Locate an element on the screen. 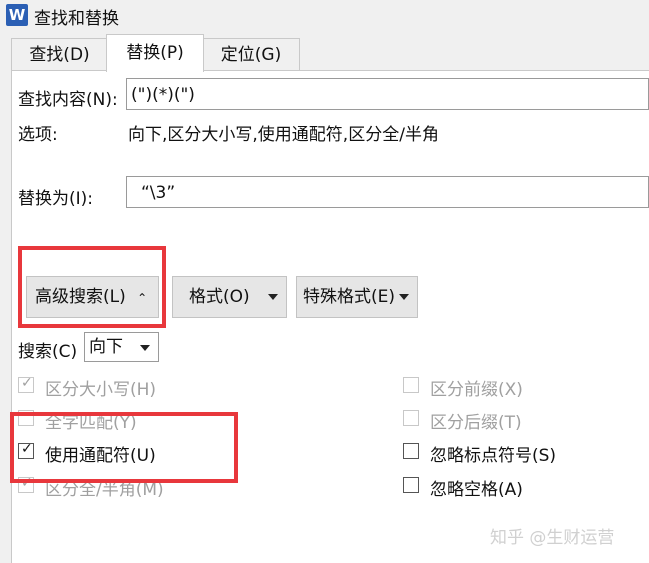 The image size is (649, 563). options-value: 向下,区分大小写,使用通配符,区分全/半角 is located at coordinates (283, 135).